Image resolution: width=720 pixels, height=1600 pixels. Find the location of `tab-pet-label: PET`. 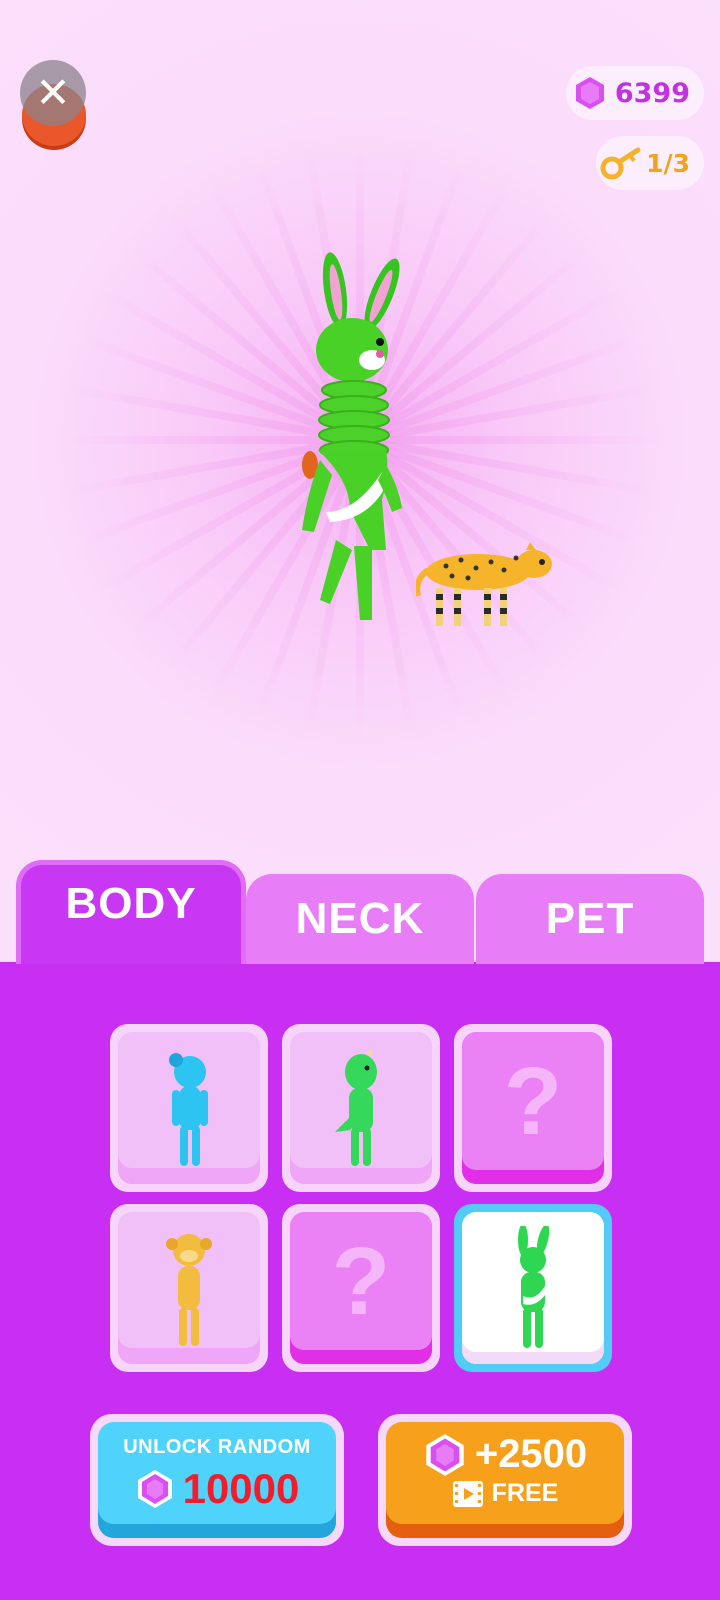

tab-pet-label: PET is located at coordinates (590, 918).